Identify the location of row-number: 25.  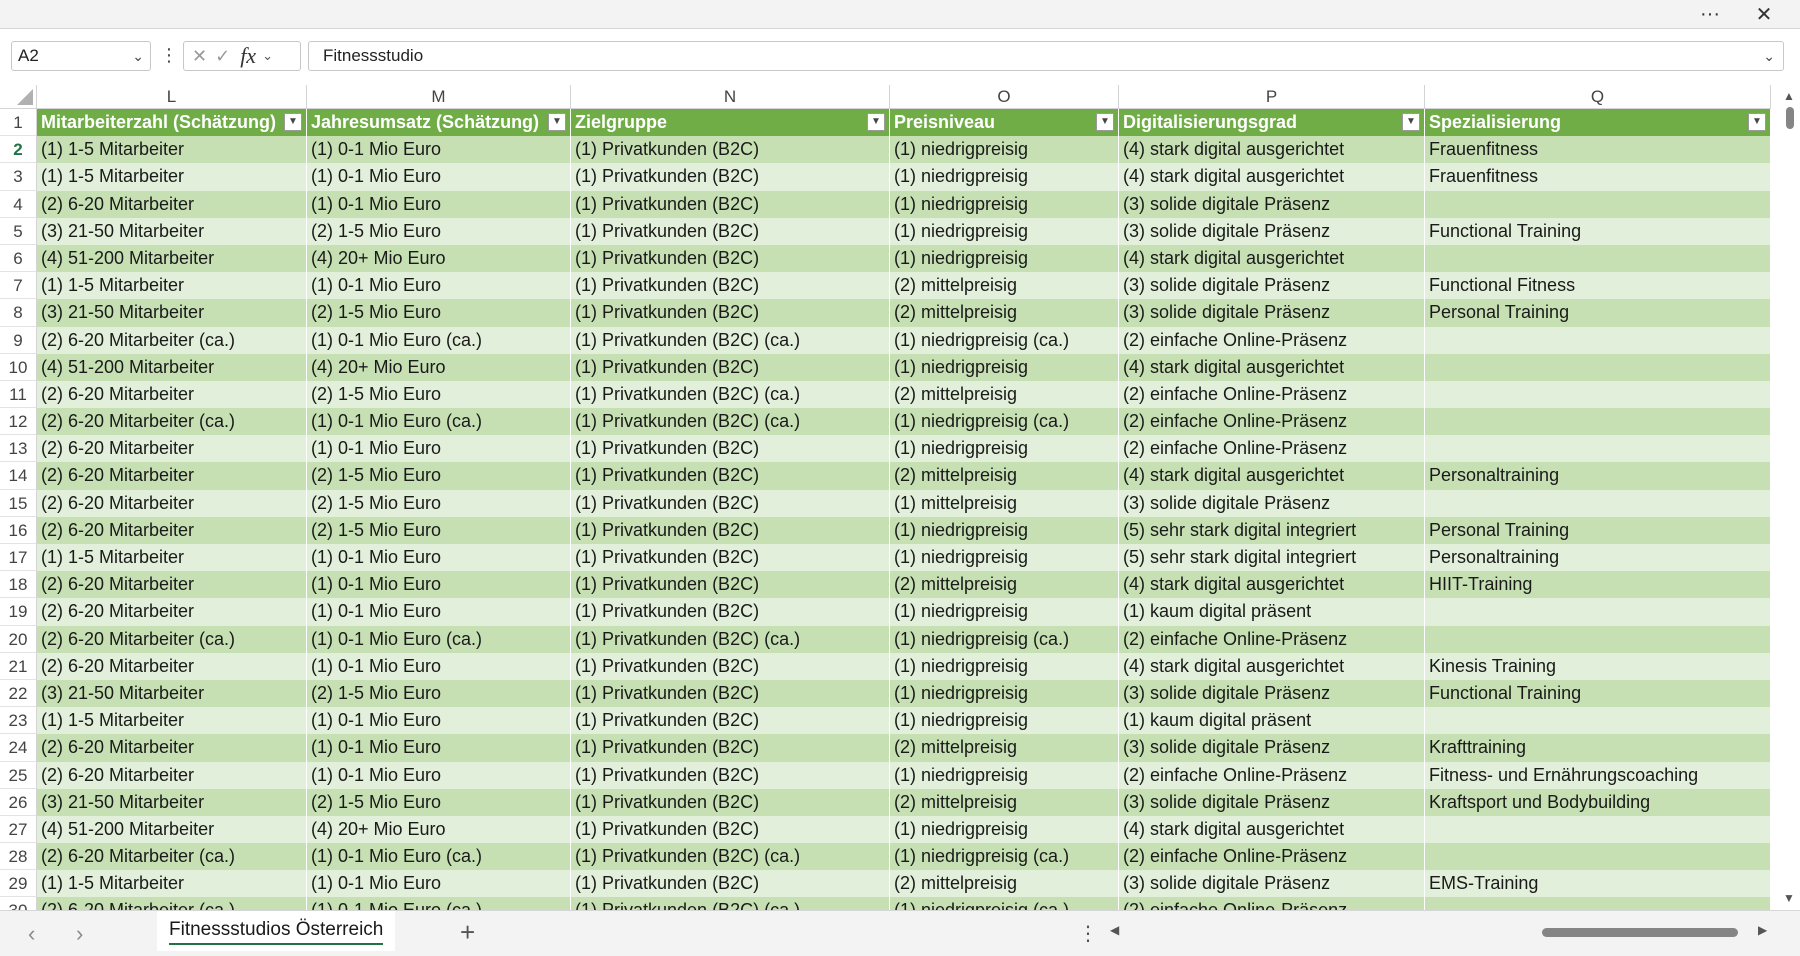
(18, 775).